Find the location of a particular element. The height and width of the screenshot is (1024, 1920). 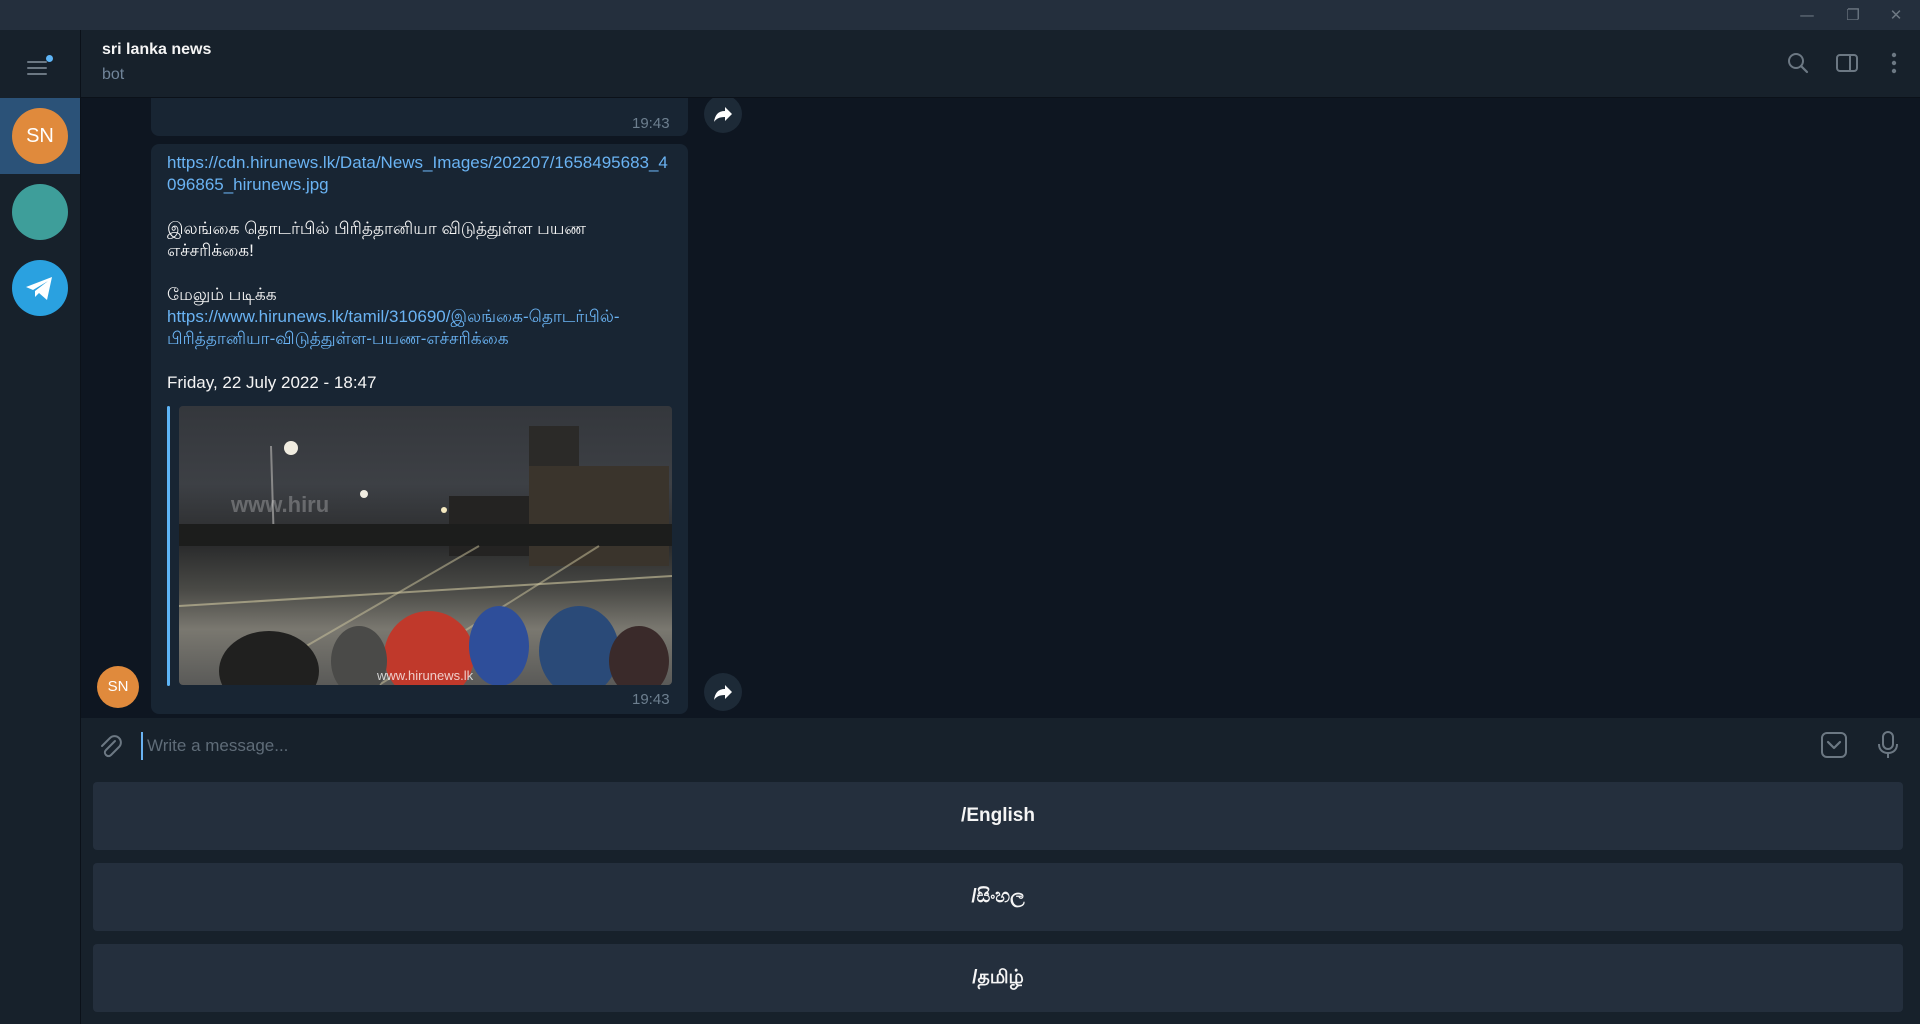

photo-watermark: www.hiru is located at coordinates (280, 504).